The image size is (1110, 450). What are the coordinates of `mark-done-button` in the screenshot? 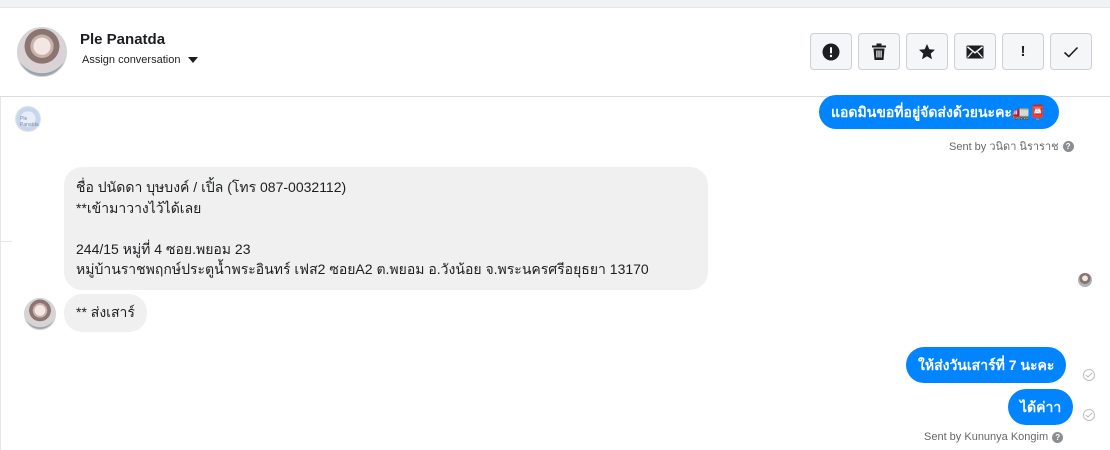 It's located at (1071, 51).